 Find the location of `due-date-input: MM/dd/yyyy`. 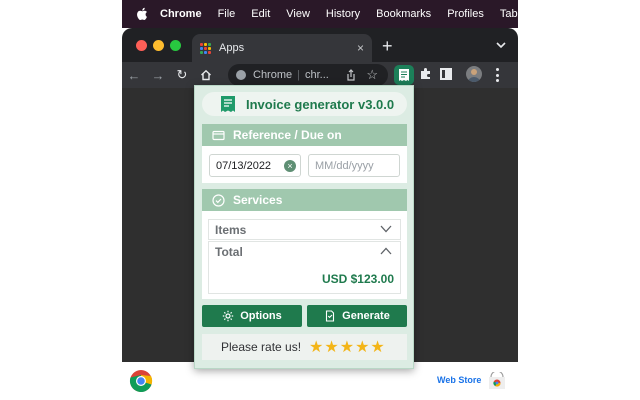

due-date-input: MM/dd/yyyy is located at coordinates (354, 165).